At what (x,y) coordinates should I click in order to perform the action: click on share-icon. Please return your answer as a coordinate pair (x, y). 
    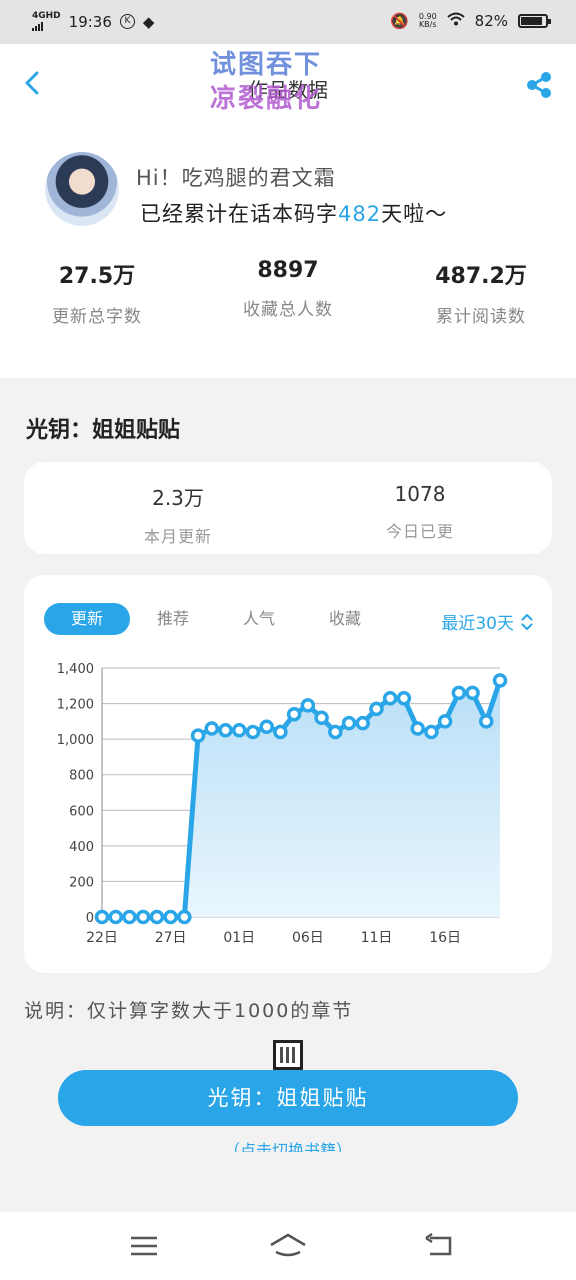
    Looking at the image, I should click on (539, 85).